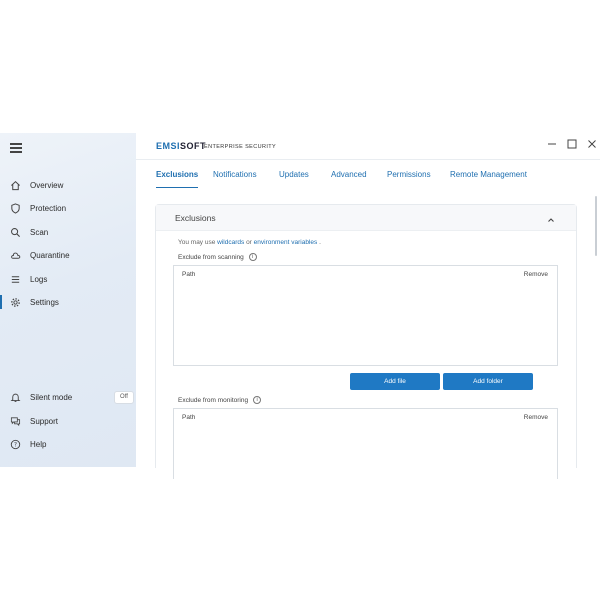 The width and height of the screenshot is (600, 600). Describe the element at coordinates (44, 302) in the screenshot. I see `sidebar-item-label: Settings` at that location.